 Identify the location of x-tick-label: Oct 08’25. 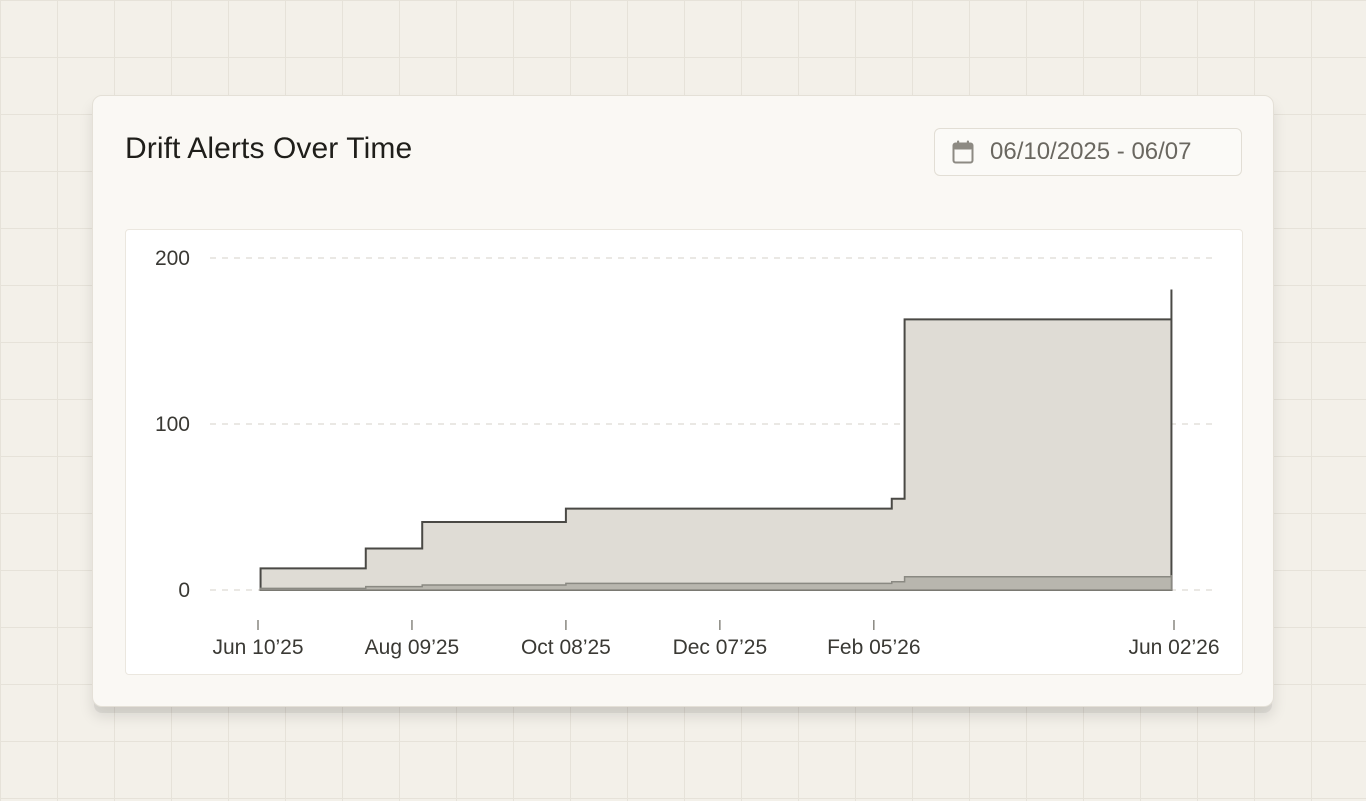
(566, 647).